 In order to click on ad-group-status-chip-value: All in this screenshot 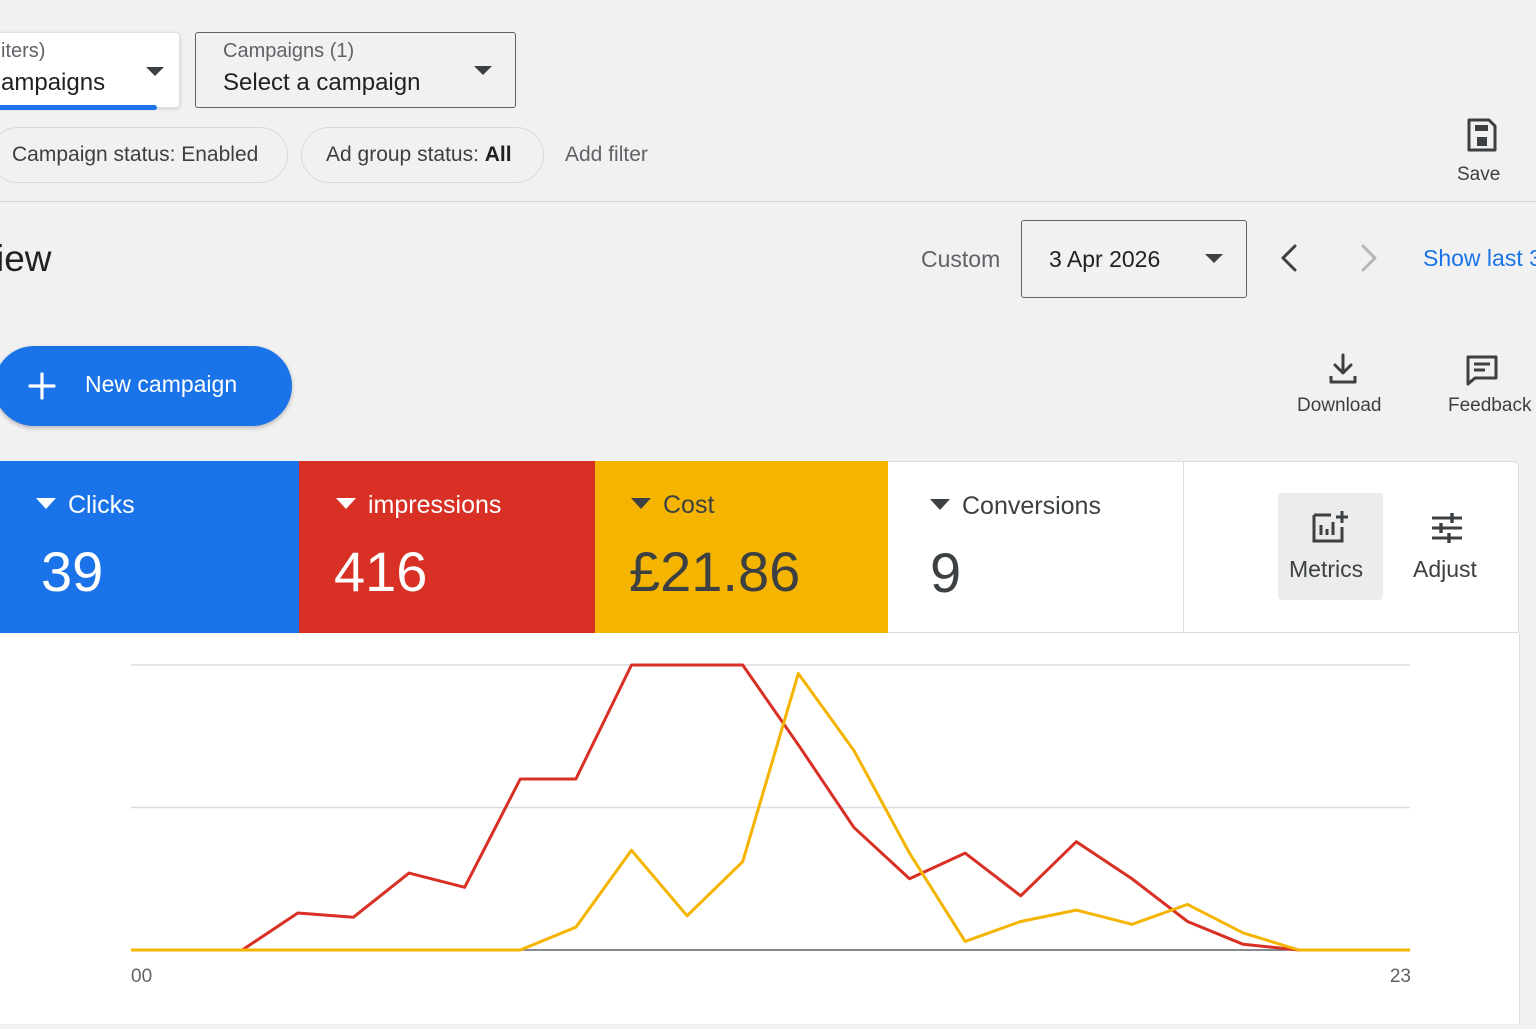, I will do `click(498, 154)`.